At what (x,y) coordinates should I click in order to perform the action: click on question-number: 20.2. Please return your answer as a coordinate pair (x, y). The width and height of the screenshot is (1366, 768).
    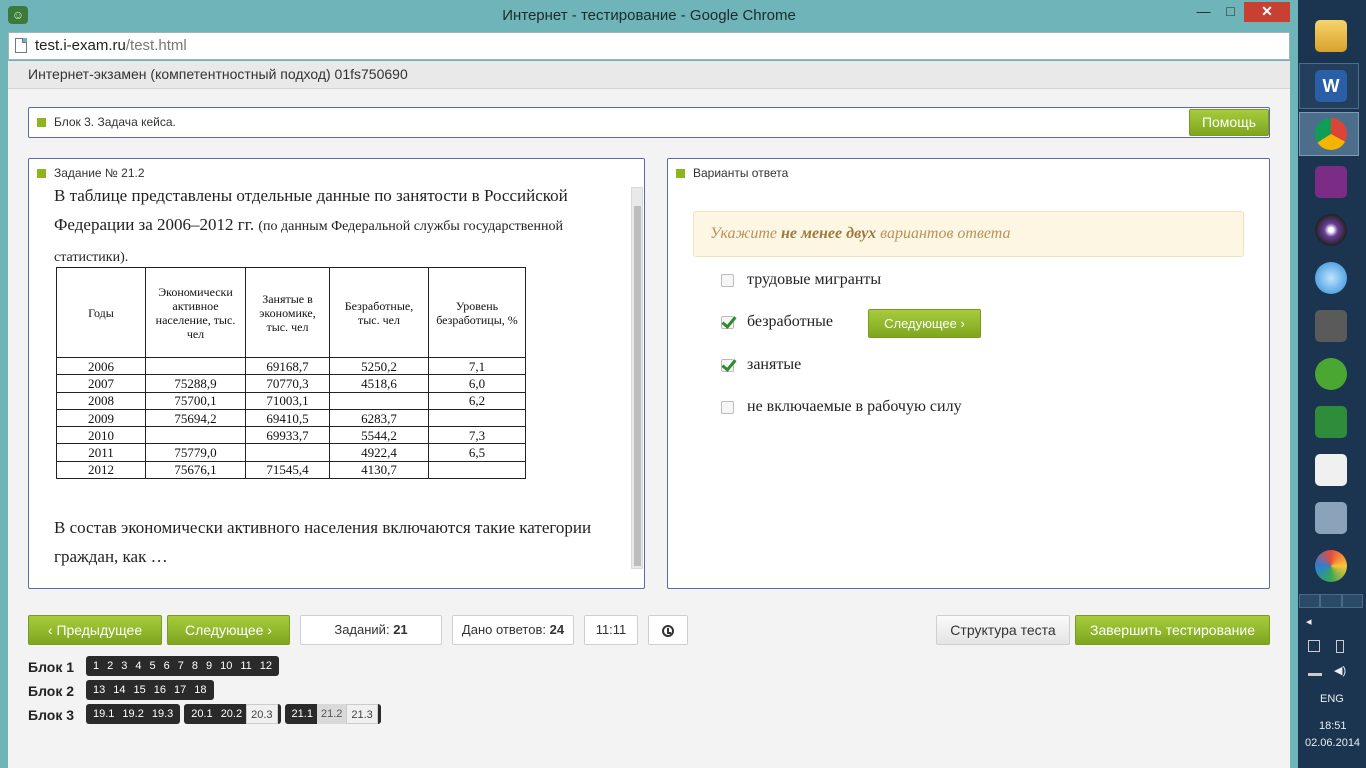
    Looking at the image, I should click on (231, 714).